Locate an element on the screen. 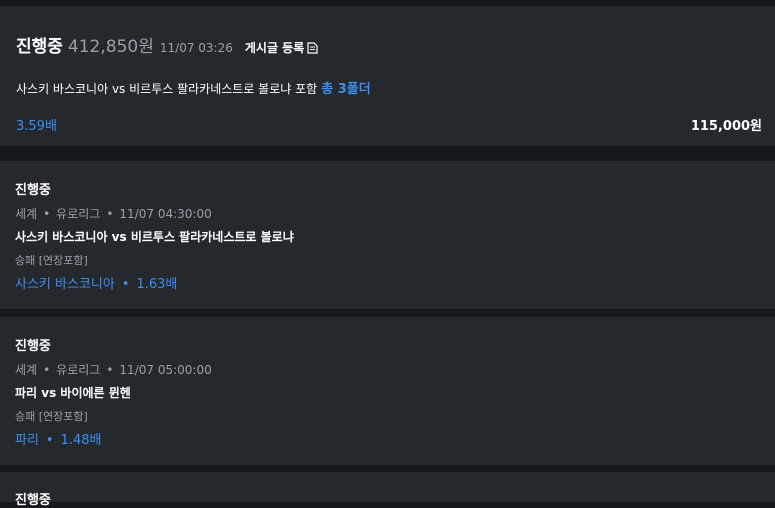  document-edit-icon is located at coordinates (312, 47).